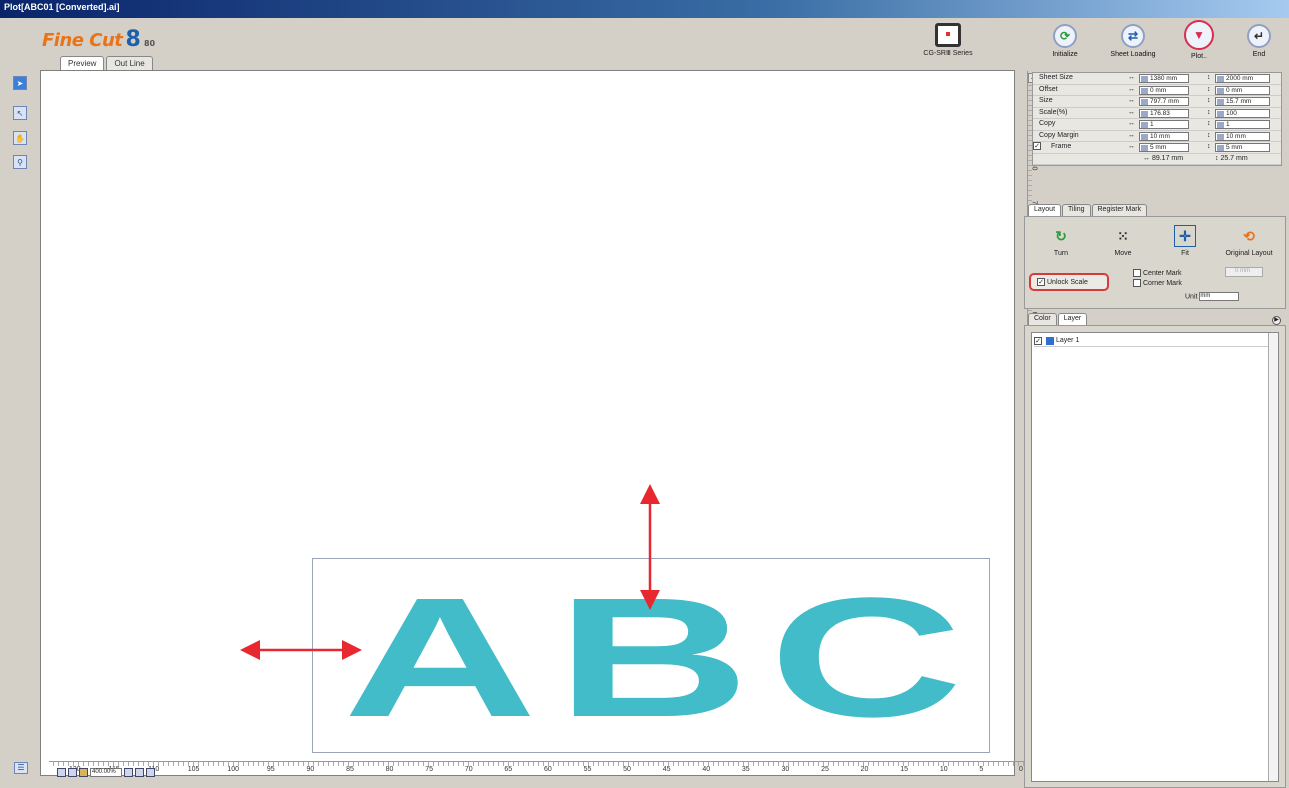  What do you see at coordinates (1163, 158) in the screenshot?
I see `total-width: ↔ 89.17 mm` at bounding box center [1163, 158].